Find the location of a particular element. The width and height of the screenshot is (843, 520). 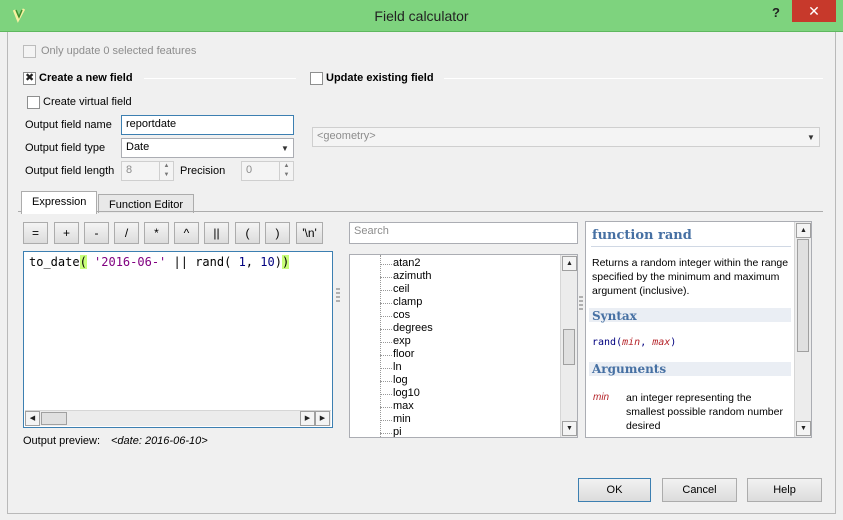

function-list-item: cos is located at coordinates (401, 315).